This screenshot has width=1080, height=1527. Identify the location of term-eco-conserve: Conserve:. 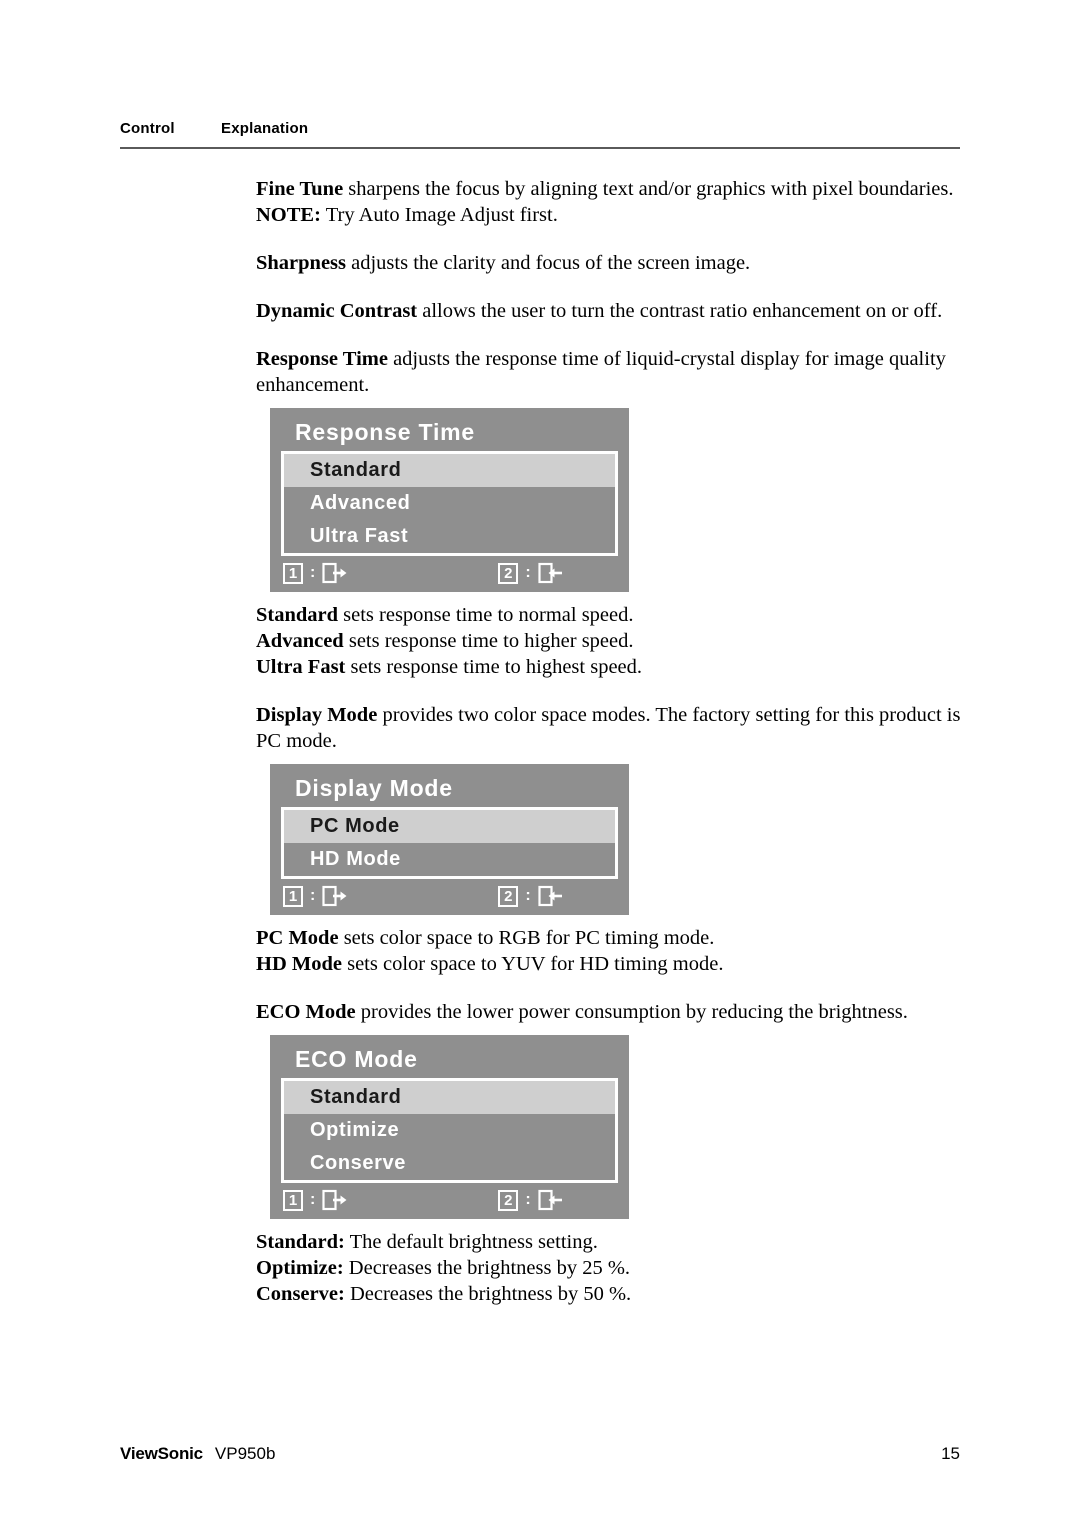
(300, 1294).